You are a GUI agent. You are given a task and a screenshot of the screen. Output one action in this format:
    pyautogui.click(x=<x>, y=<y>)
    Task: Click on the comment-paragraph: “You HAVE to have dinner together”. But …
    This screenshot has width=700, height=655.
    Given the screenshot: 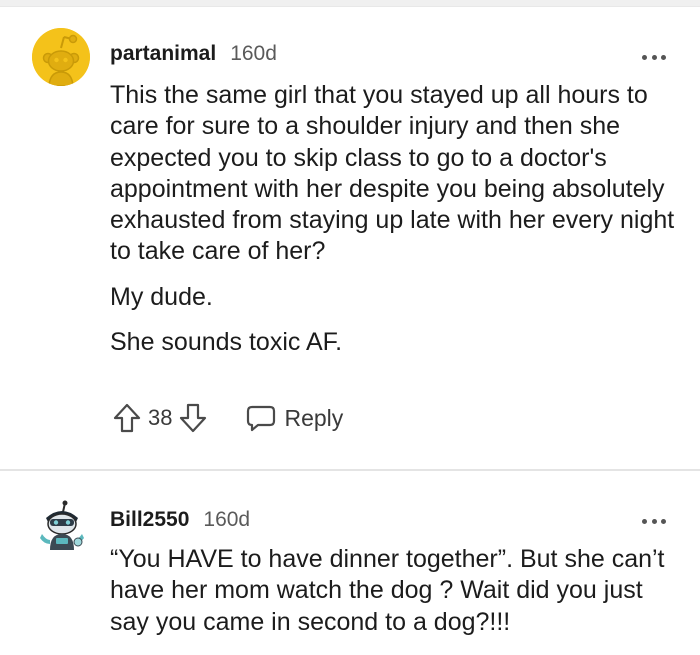 What is the action you would take?
    pyautogui.click(x=387, y=590)
    